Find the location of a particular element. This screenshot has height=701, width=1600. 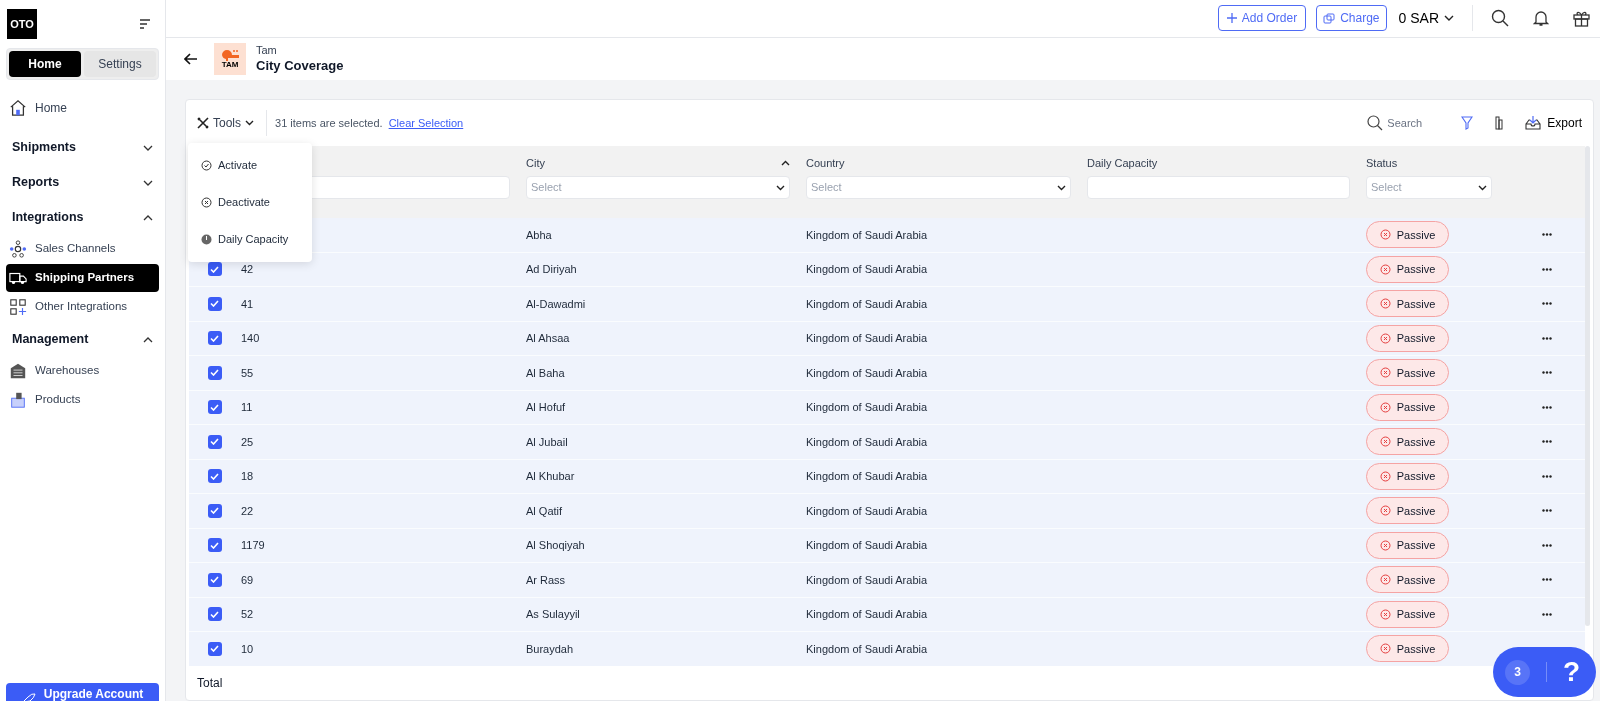

sidebar-item: Warehouses is located at coordinates (82, 371).